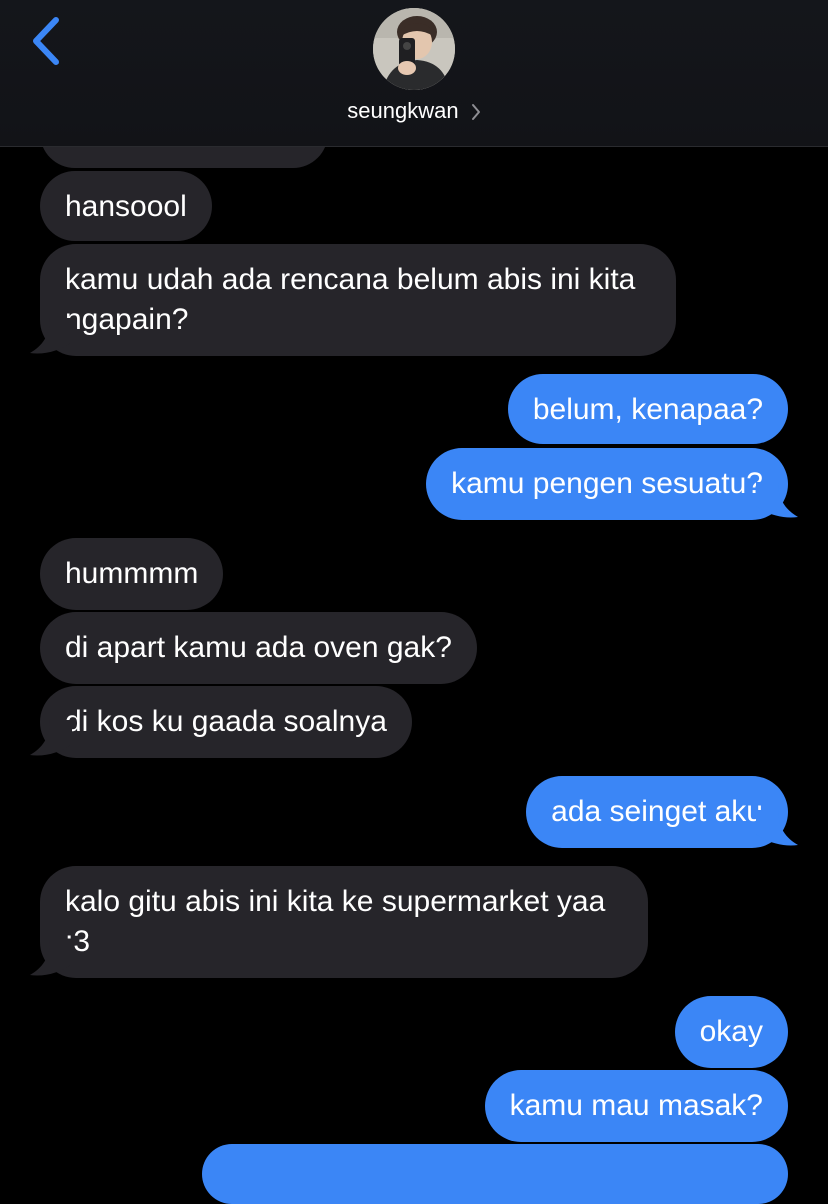  I want to click on outgoing-message: ada seinget aku, so click(657, 812).